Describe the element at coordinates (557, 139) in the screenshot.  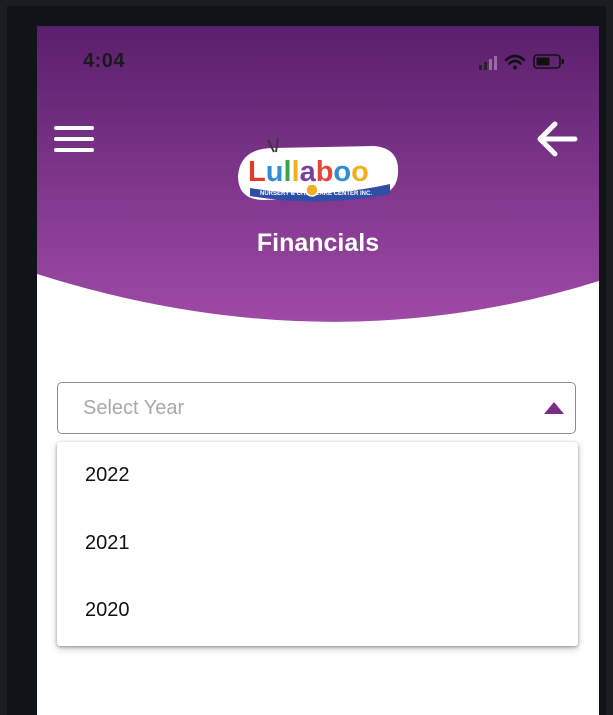
I see `arrow-left-icon` at that location.